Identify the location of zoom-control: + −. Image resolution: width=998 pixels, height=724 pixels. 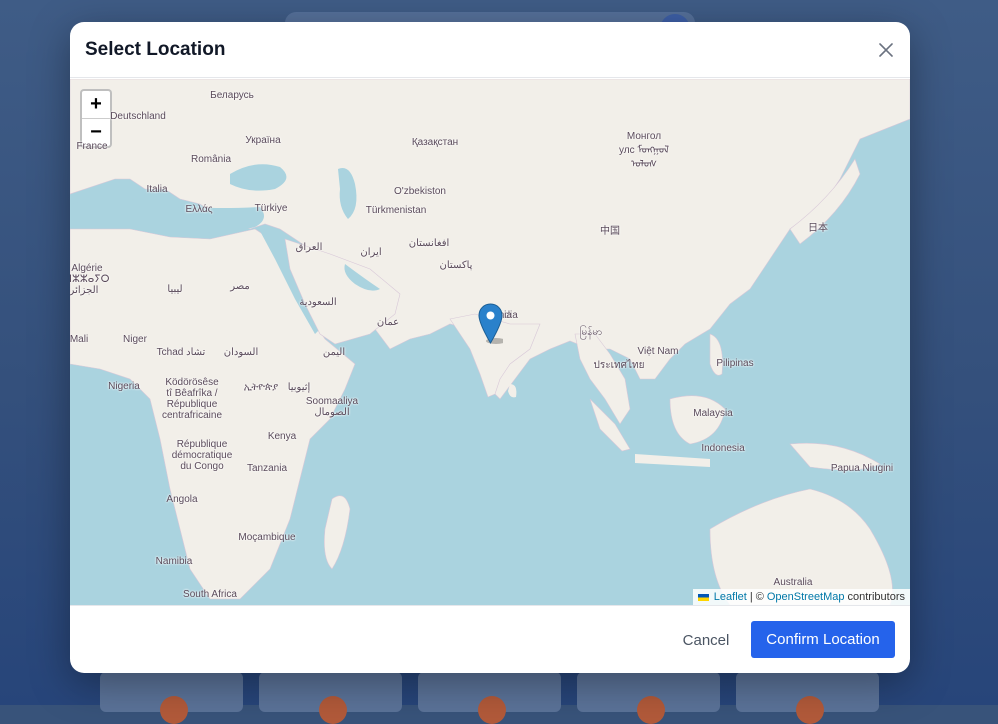
(96, 118).